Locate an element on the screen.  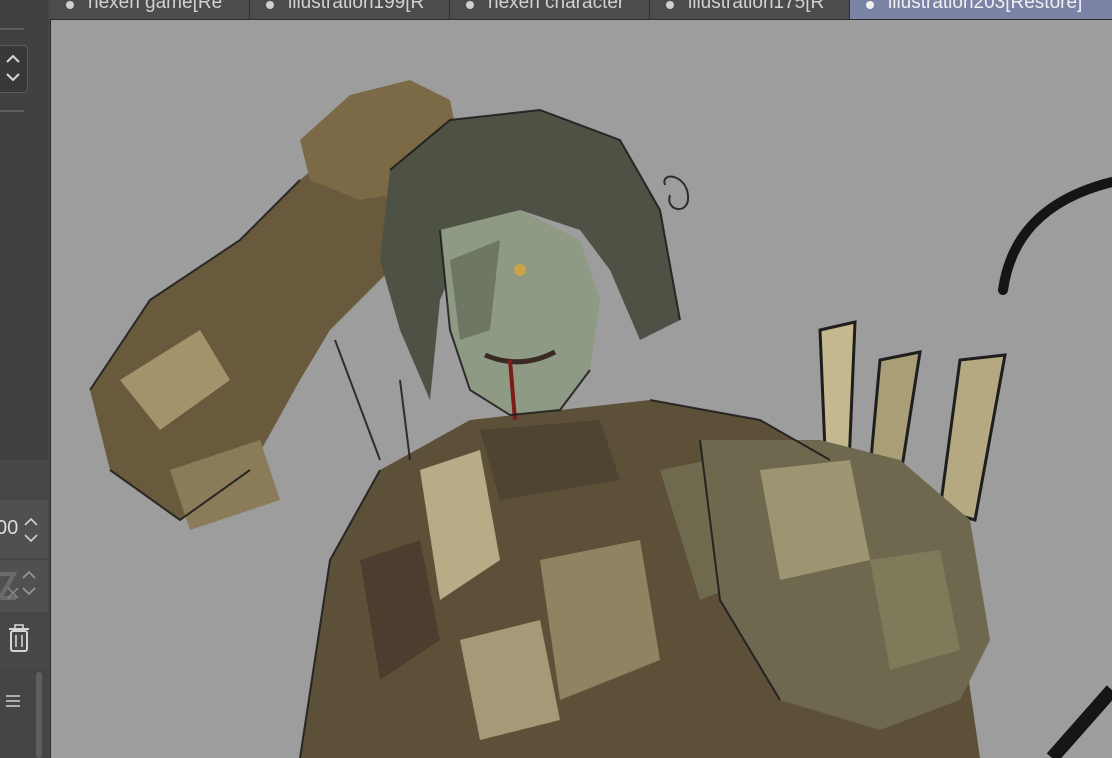
tab-hexen-game: hexen game[Re is located at coordinates (150, 9).